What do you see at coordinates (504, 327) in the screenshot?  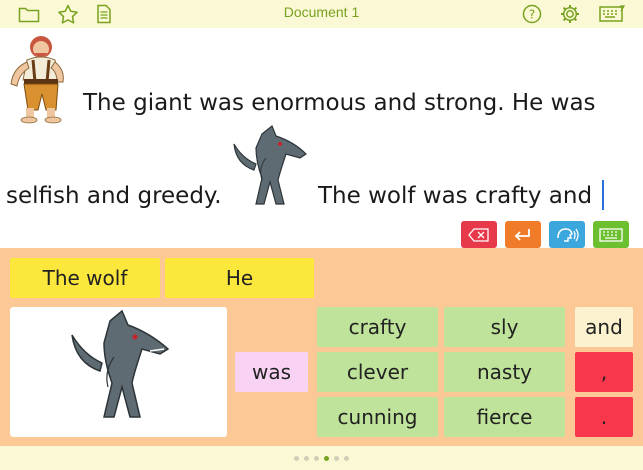 I see `word-sly: sly` at bounding box center [504, 327].